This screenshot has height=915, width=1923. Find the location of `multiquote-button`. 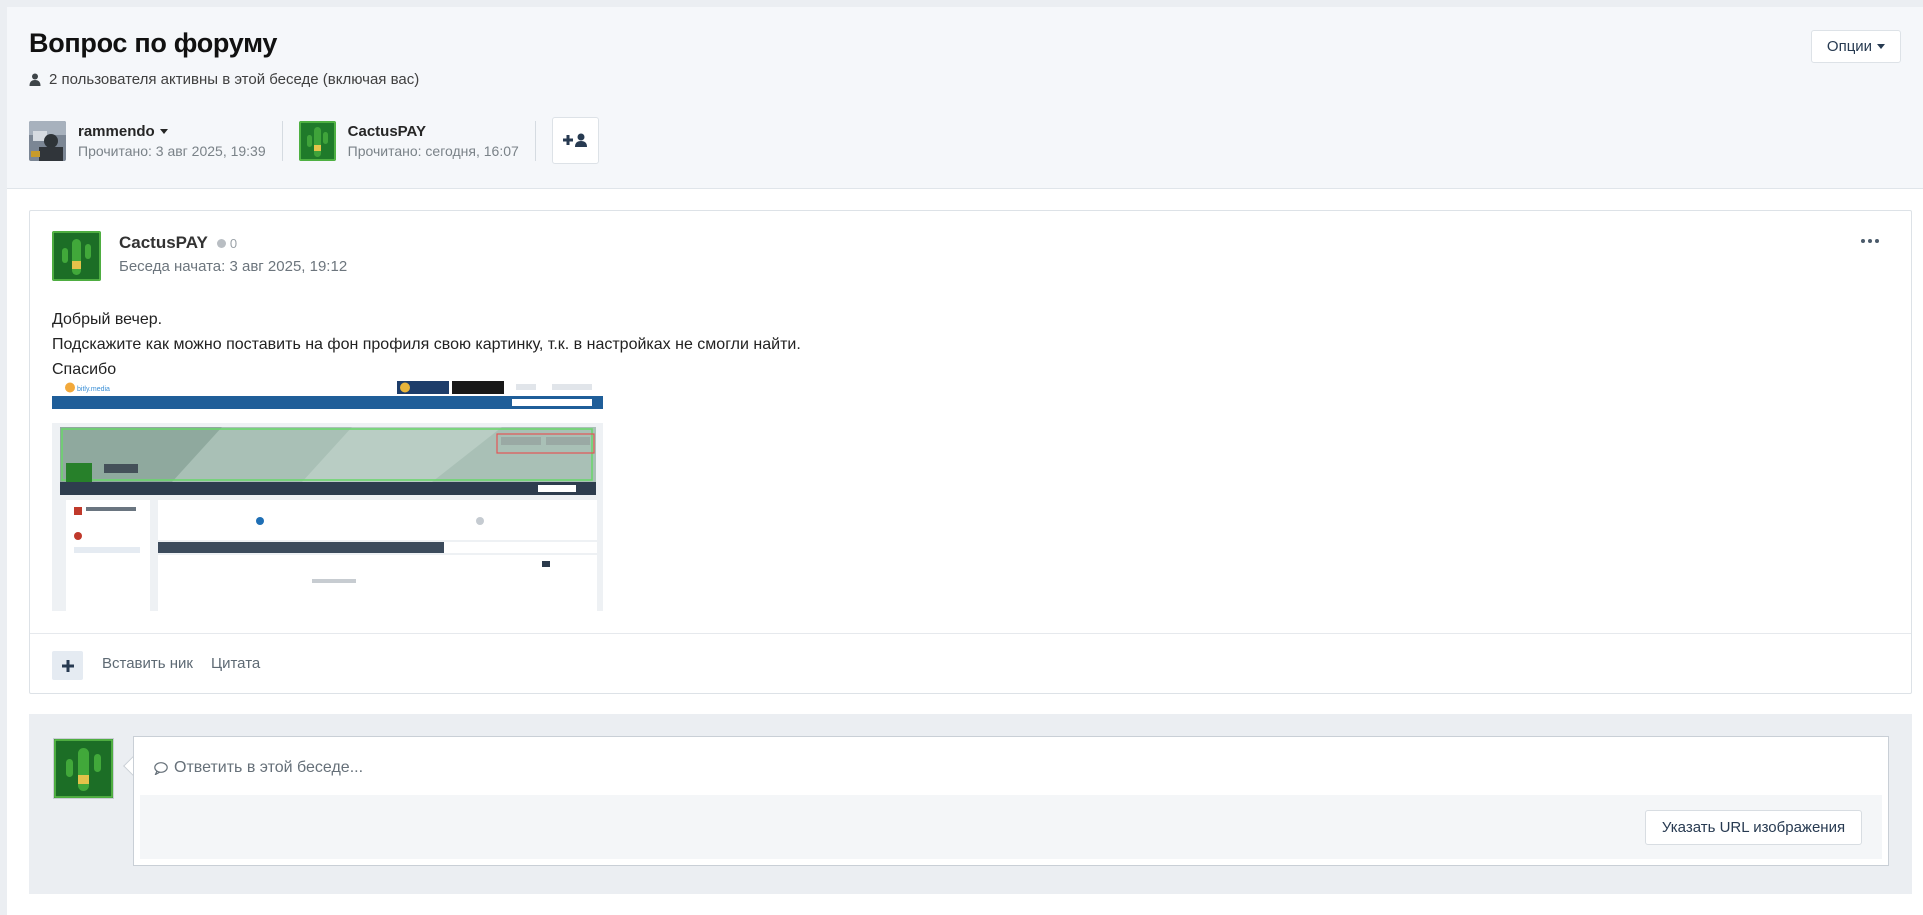

multiquote-button is located at coordinates (67, 665).